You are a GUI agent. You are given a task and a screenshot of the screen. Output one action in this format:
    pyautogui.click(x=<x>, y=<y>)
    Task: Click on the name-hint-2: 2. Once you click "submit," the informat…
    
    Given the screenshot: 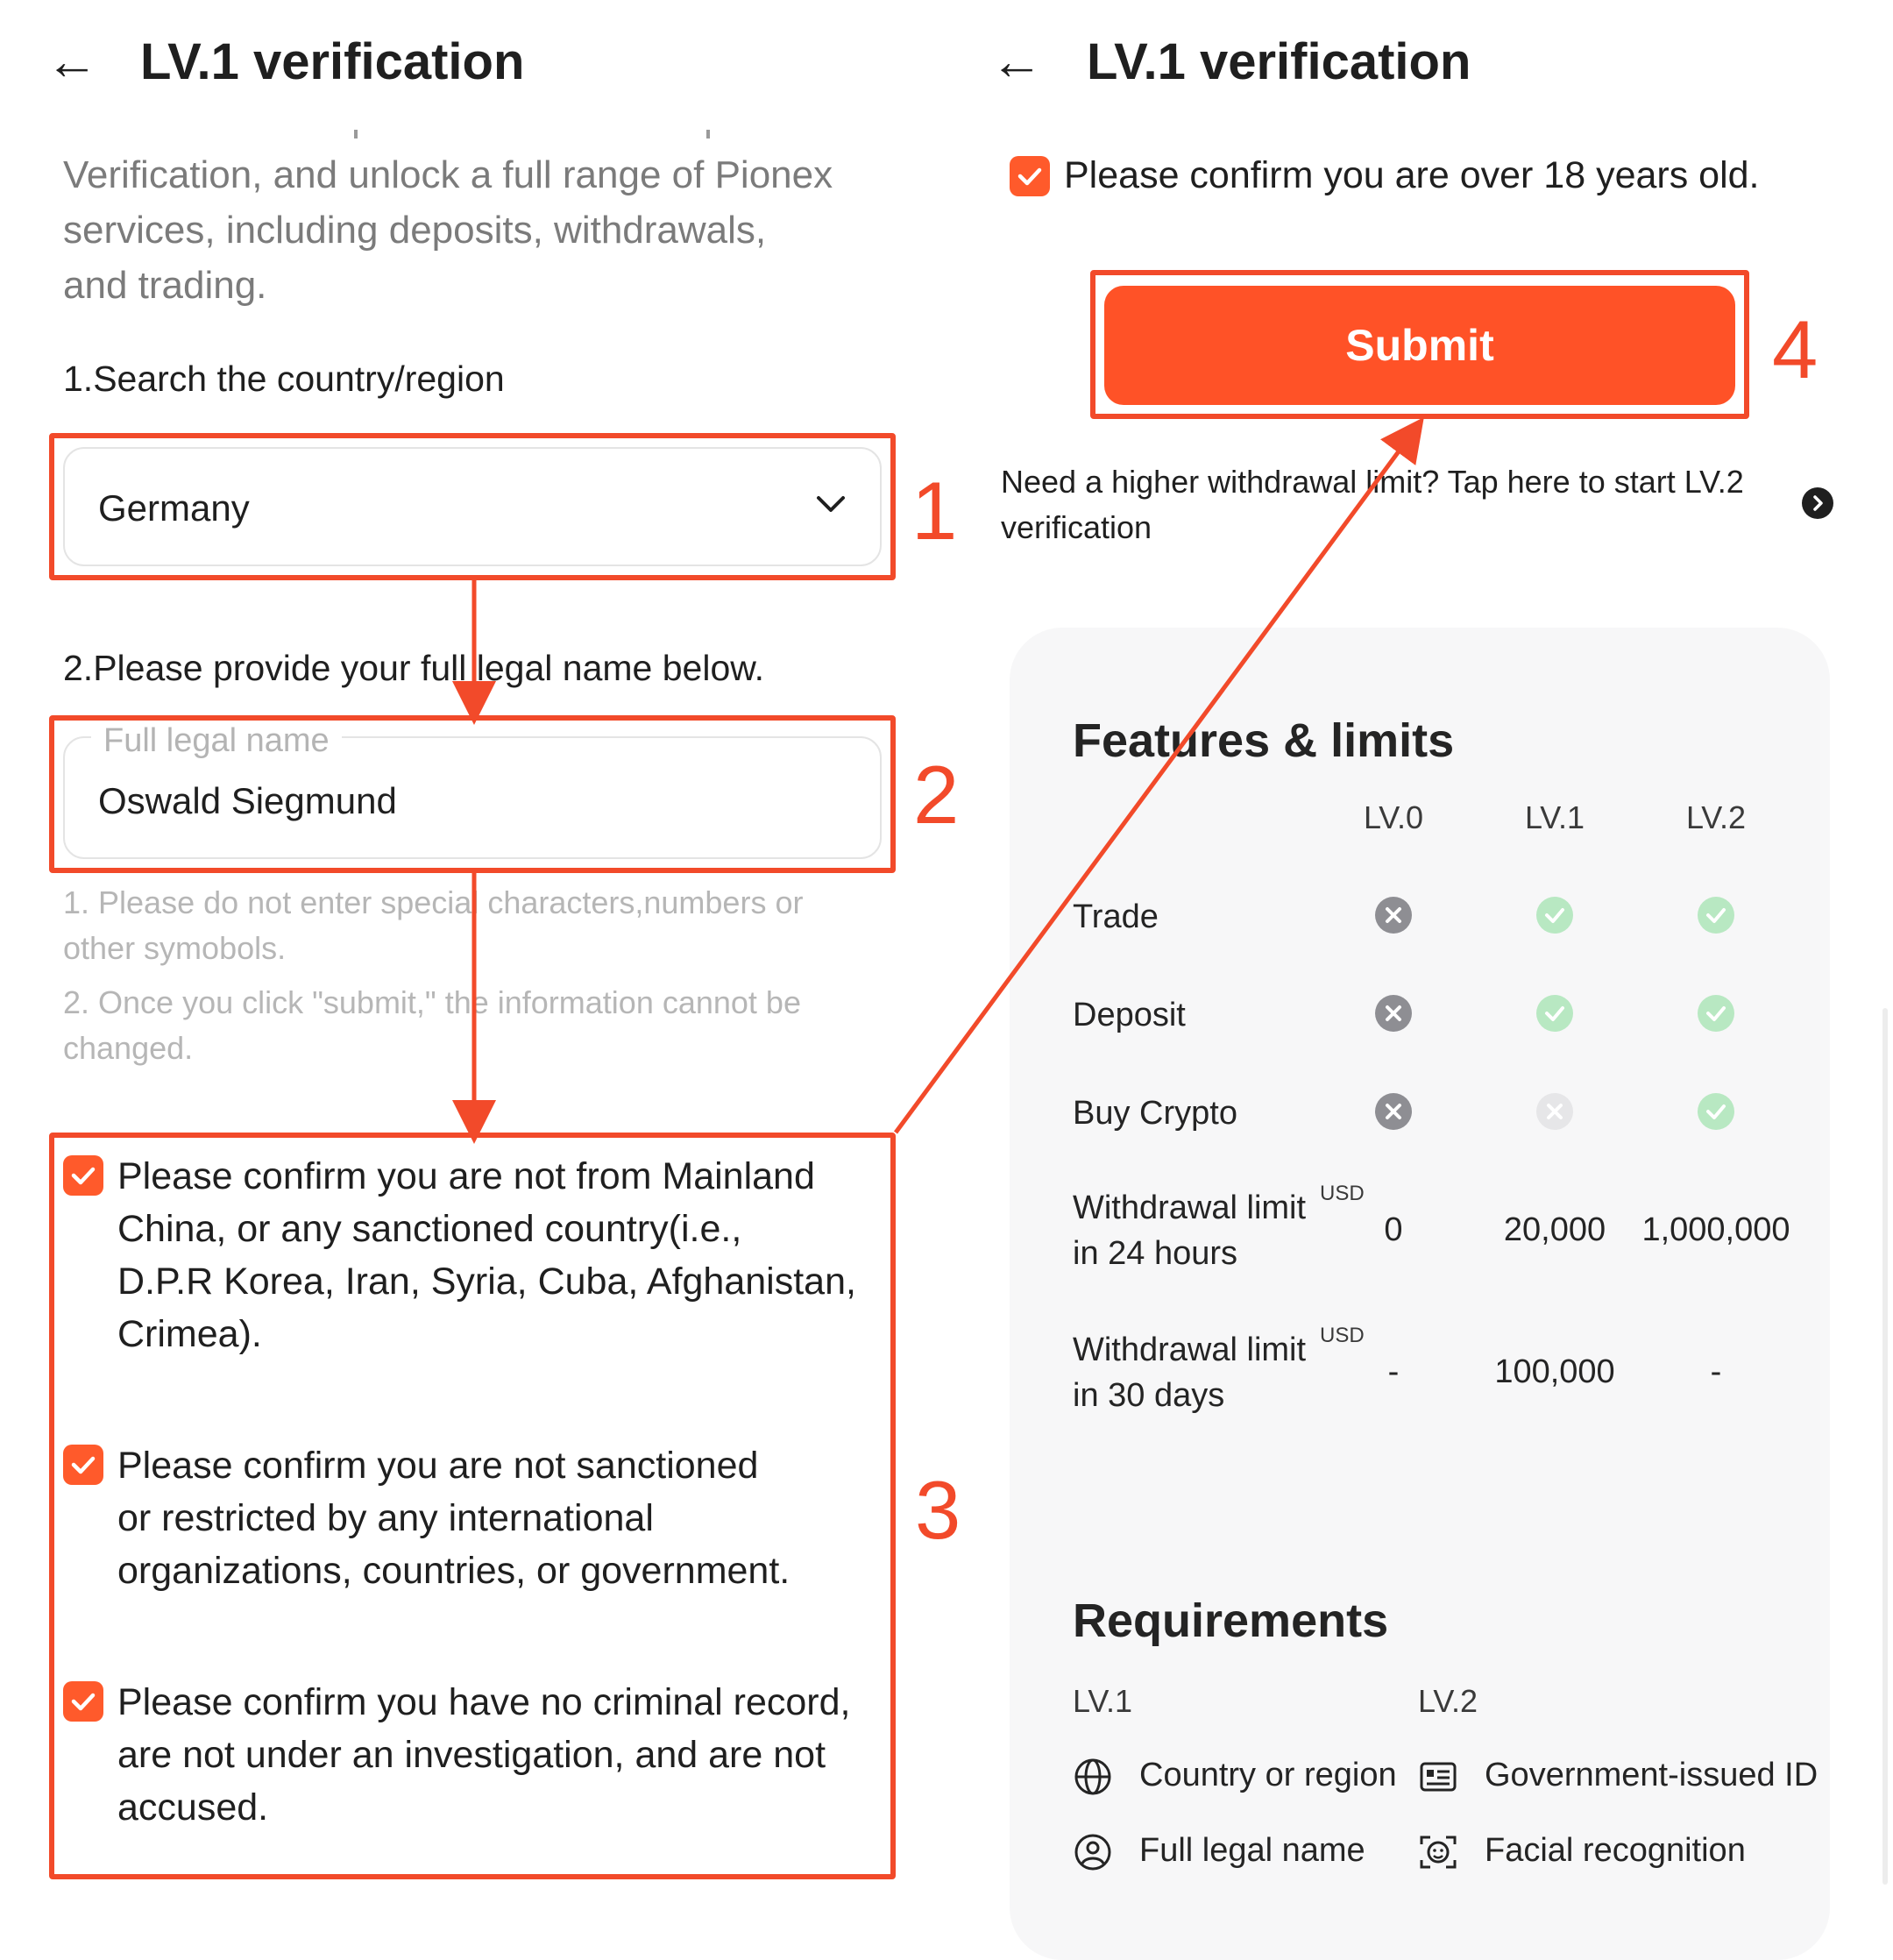 What is the action you would take?
    pyautogui.click(x=432, y=1025)
    